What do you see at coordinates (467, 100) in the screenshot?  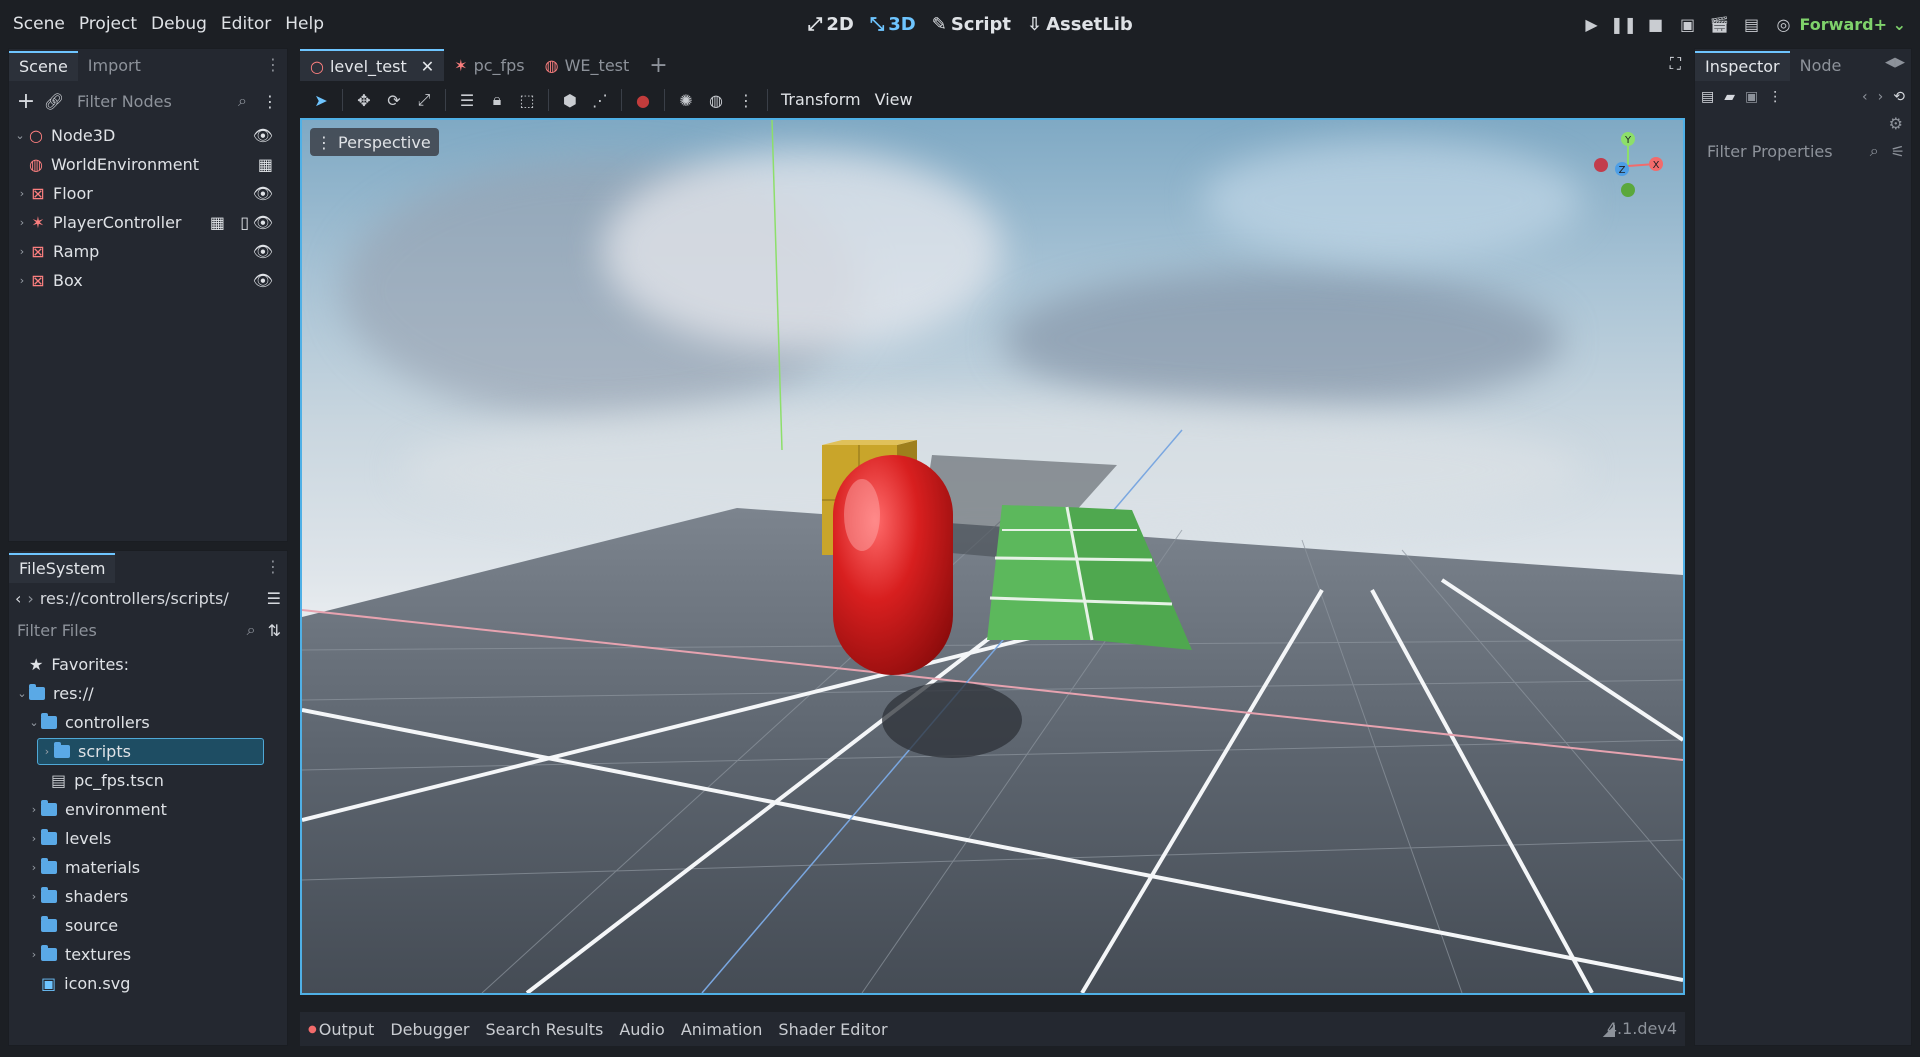 I see `list-select-icon: ☰` at bounding box center [467, 100].